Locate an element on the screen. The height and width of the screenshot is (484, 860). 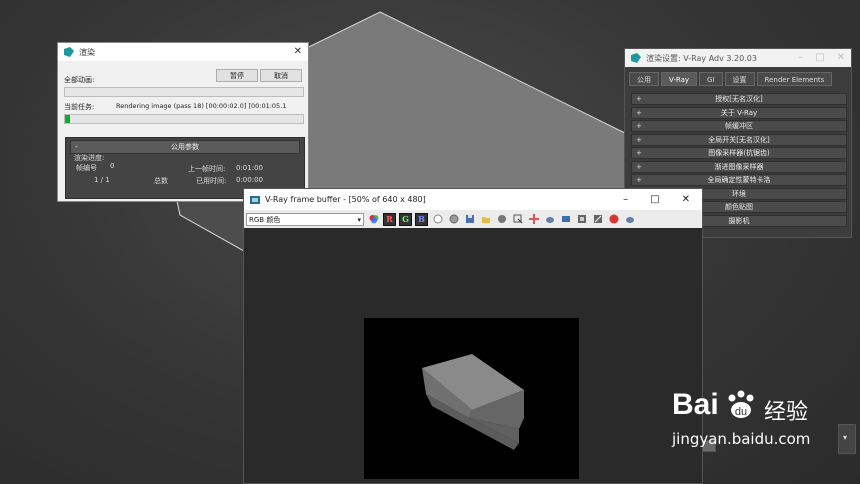
rollout-label: 全局确定性蒙特卡洛 is located at coordinates (739, 180).